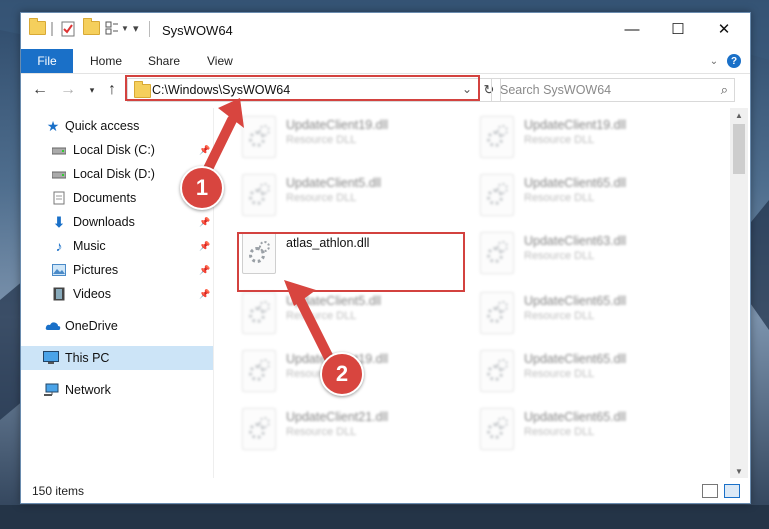  I want to click on file-item: UpdateClient63.dll Resource DLL, so click(587, 253).